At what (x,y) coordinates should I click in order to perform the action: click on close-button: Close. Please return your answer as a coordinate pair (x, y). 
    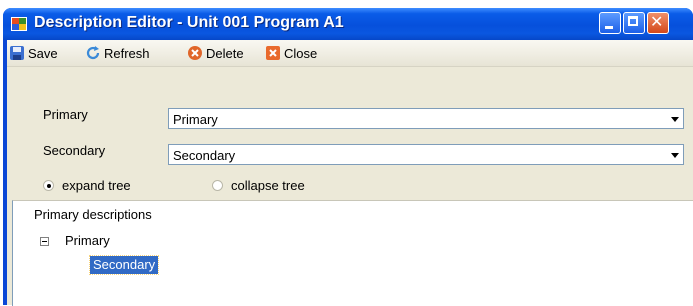
    Looking at the image, I should click on (291, 53).